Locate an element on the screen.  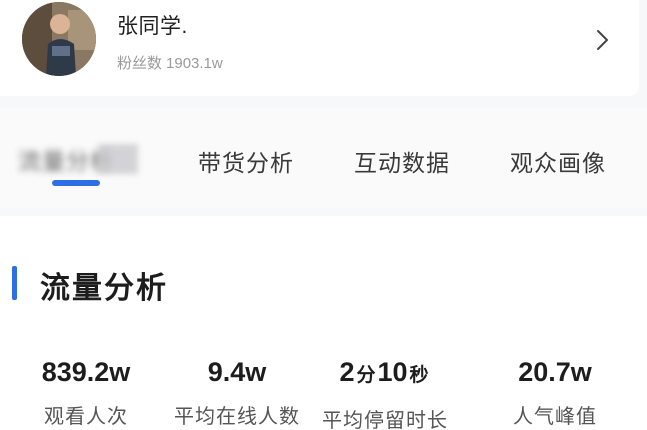
metric-value: 20.7w is located at coordinates (555, 372).